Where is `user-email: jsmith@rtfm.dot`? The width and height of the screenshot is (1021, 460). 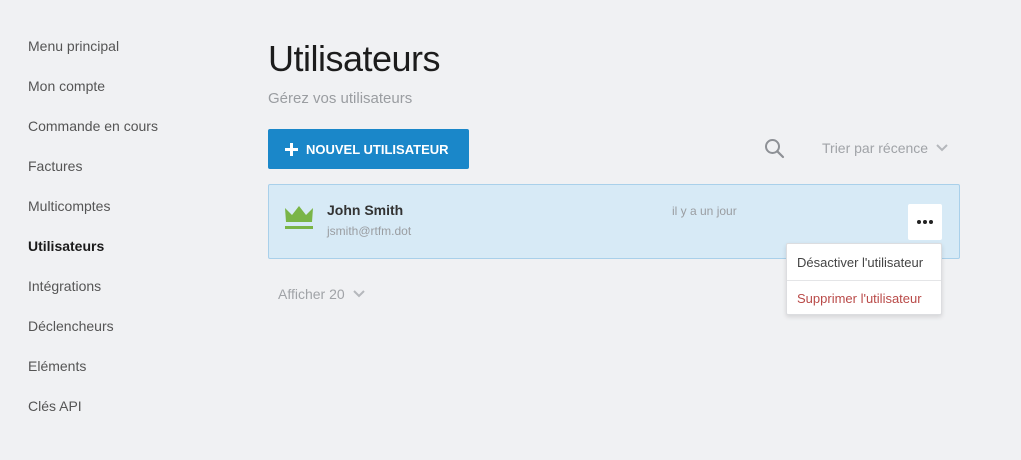
user-email: jsmith@rtfm.dot is located at coordinates (369, 231).